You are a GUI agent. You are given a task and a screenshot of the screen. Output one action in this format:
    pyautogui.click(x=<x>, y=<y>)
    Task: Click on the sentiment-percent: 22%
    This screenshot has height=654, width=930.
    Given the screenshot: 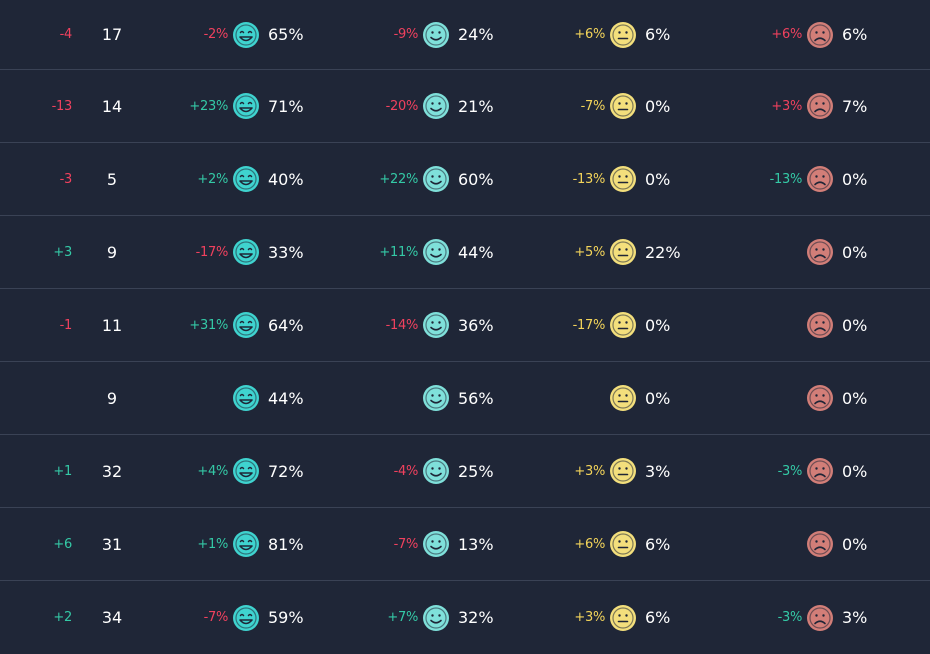 What is the action you would take?
    pyautogui.click(x=663, y=252)
    